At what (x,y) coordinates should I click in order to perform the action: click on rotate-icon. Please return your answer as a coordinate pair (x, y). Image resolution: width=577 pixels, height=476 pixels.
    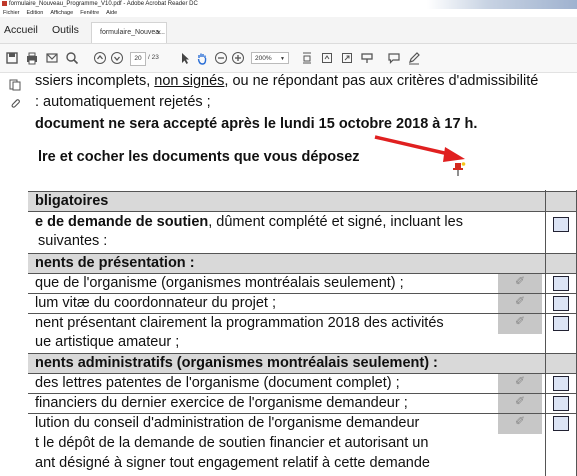
    Looking at the image, I should click on (327, 58).